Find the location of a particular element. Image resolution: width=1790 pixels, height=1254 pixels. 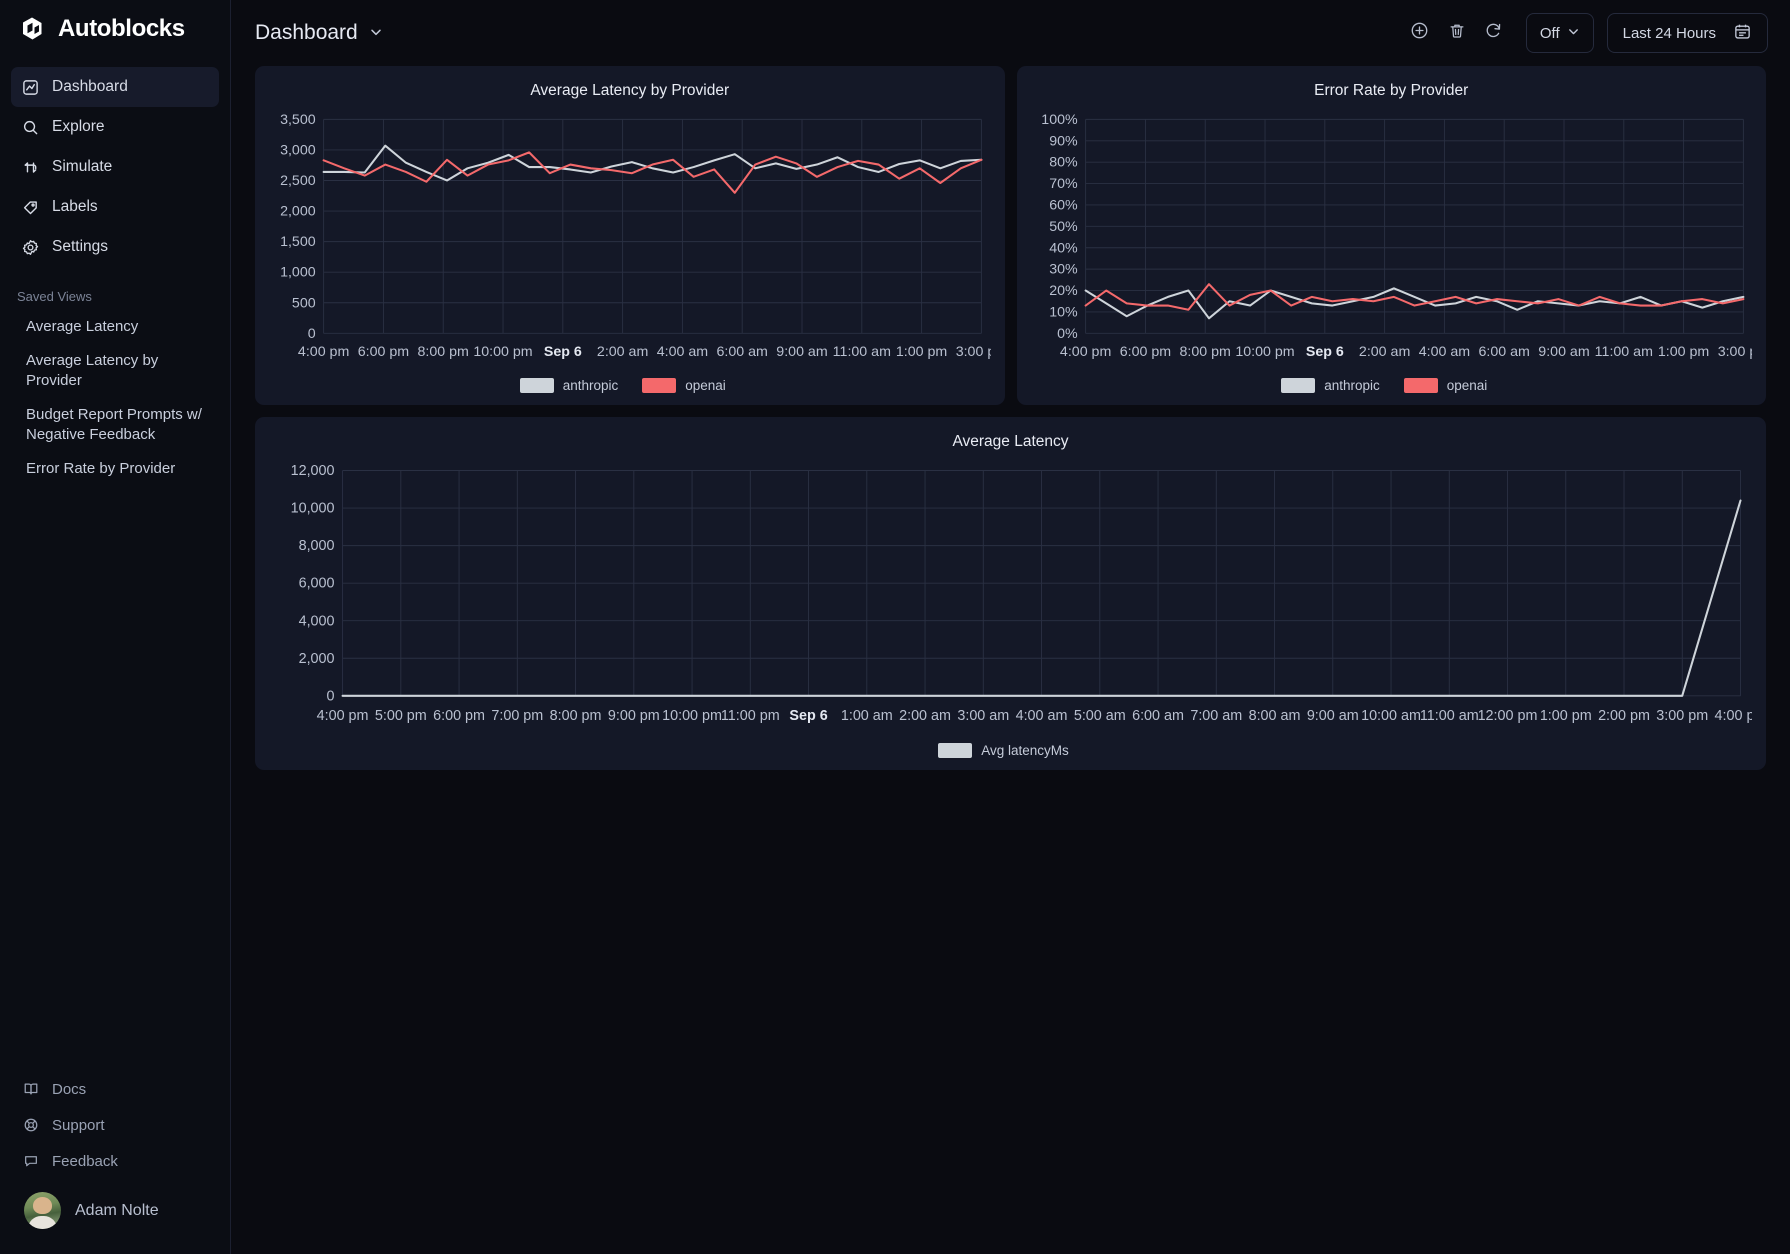

gear-icon is located at coordinates (30, 247).